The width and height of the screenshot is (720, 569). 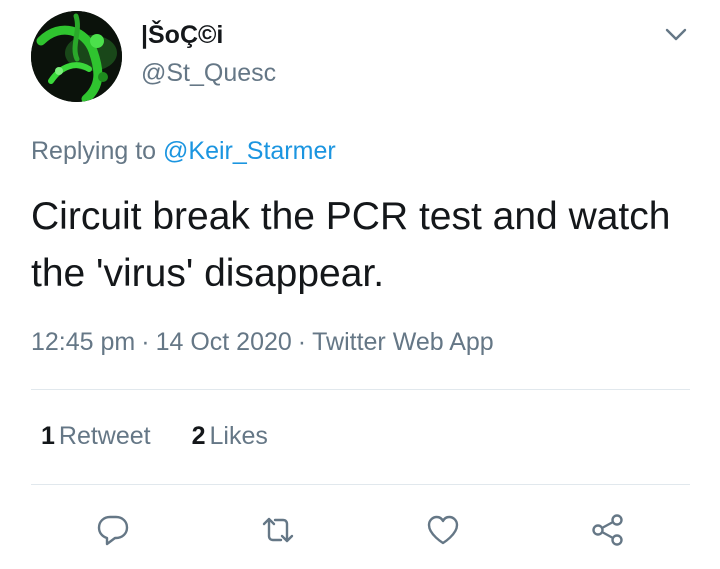 I want to click on reply-button, so click(x=113, y=530).